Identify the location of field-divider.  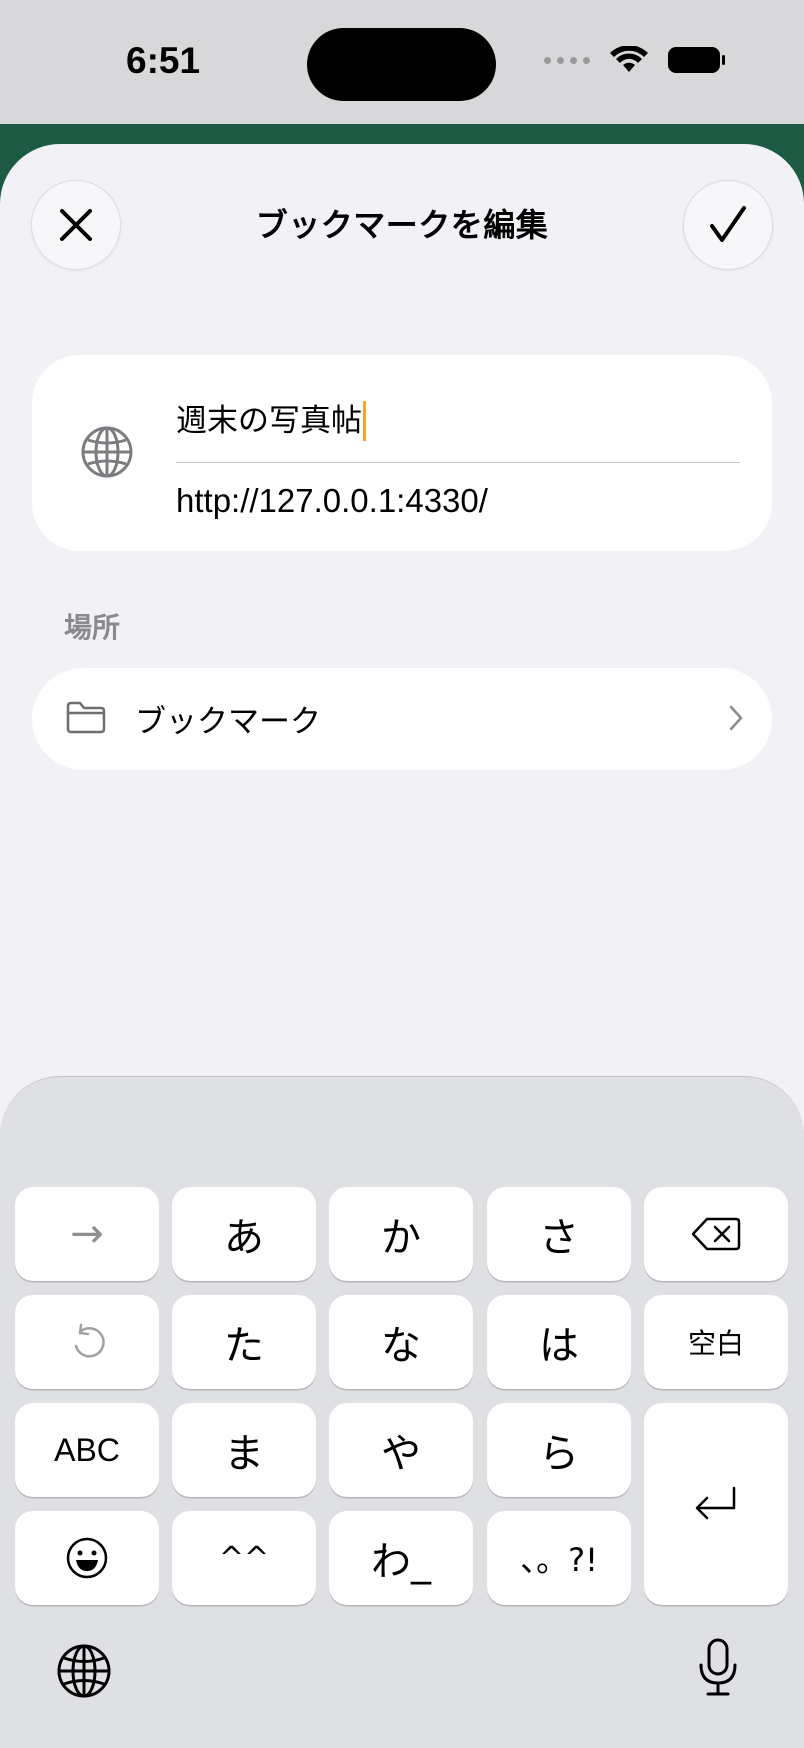
(458, 462).